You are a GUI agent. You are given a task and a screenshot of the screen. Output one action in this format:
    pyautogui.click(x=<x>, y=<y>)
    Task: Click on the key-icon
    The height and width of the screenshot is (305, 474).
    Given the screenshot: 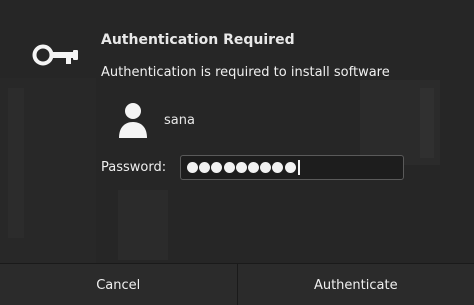 What is the action you would take?
    pyautogui.click(x=55, y=55)
    